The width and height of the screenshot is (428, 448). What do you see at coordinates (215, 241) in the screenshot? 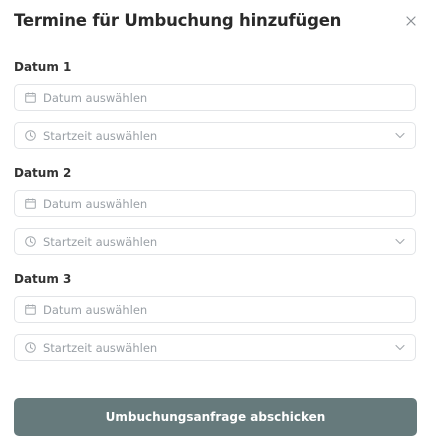
I see `time-2-select: Startzeit auswählen` at bounding box center [215, 241].